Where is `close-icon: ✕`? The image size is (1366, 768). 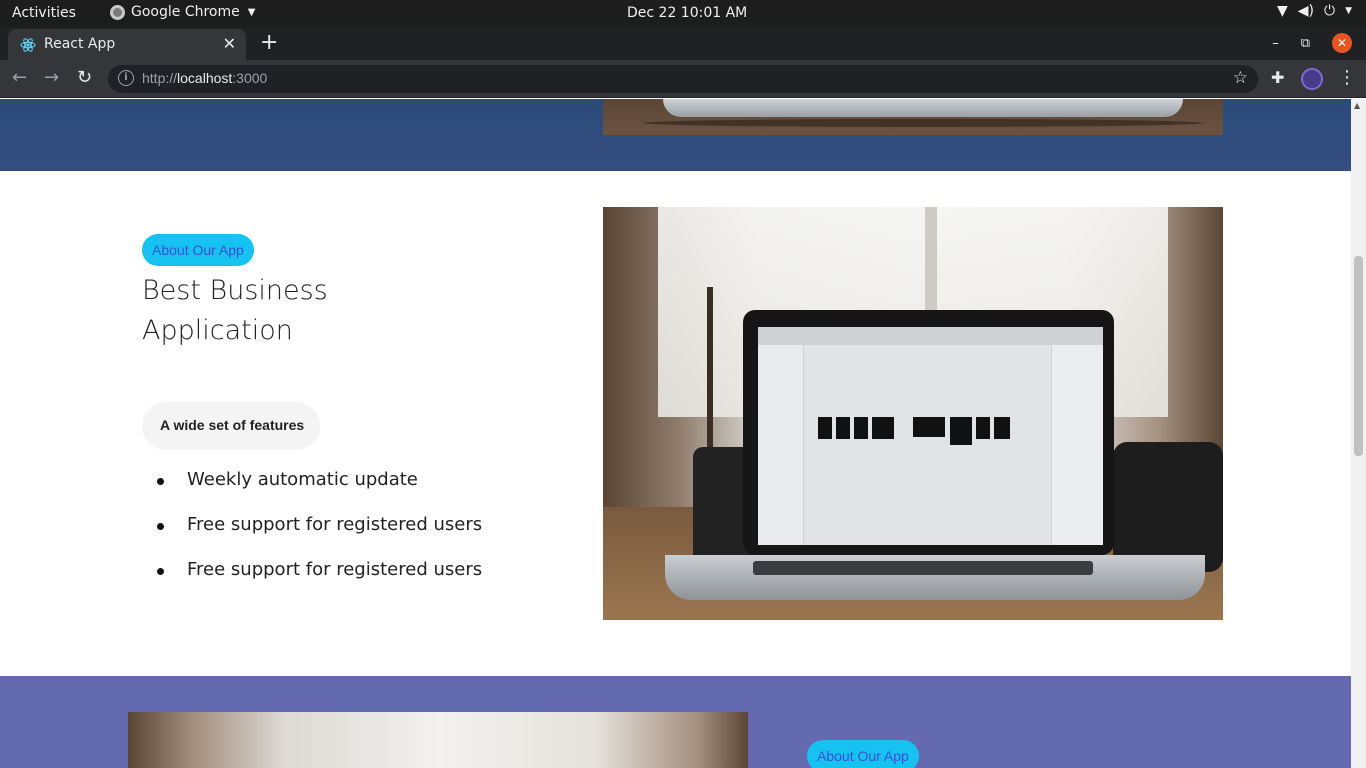 close-icon: ✕ is located at coordinates (229, 43).